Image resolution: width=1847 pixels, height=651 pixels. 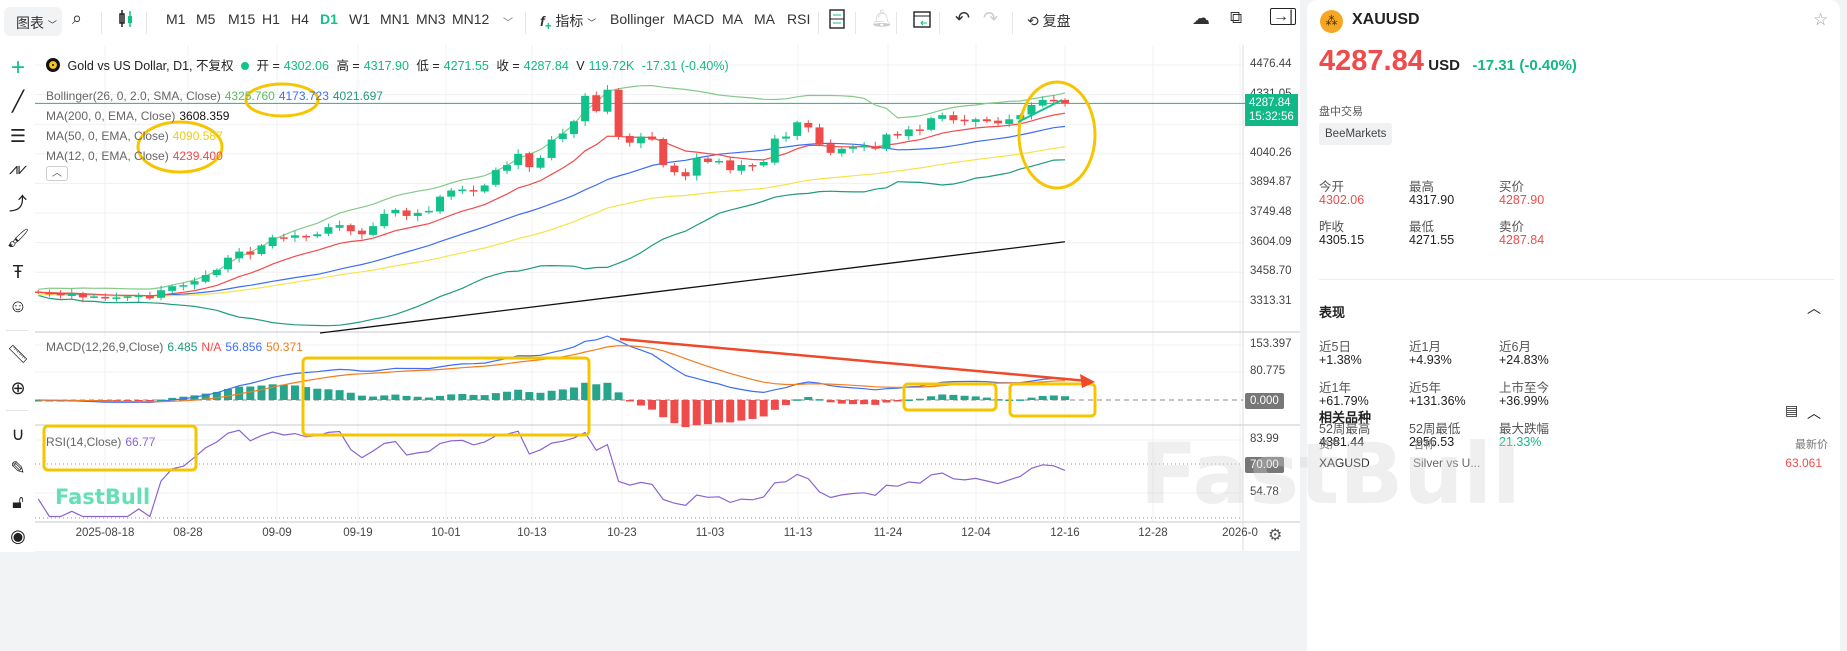 I want to click on collapse-related-chevron-icon: ︿, so click(x=1814, y=413).